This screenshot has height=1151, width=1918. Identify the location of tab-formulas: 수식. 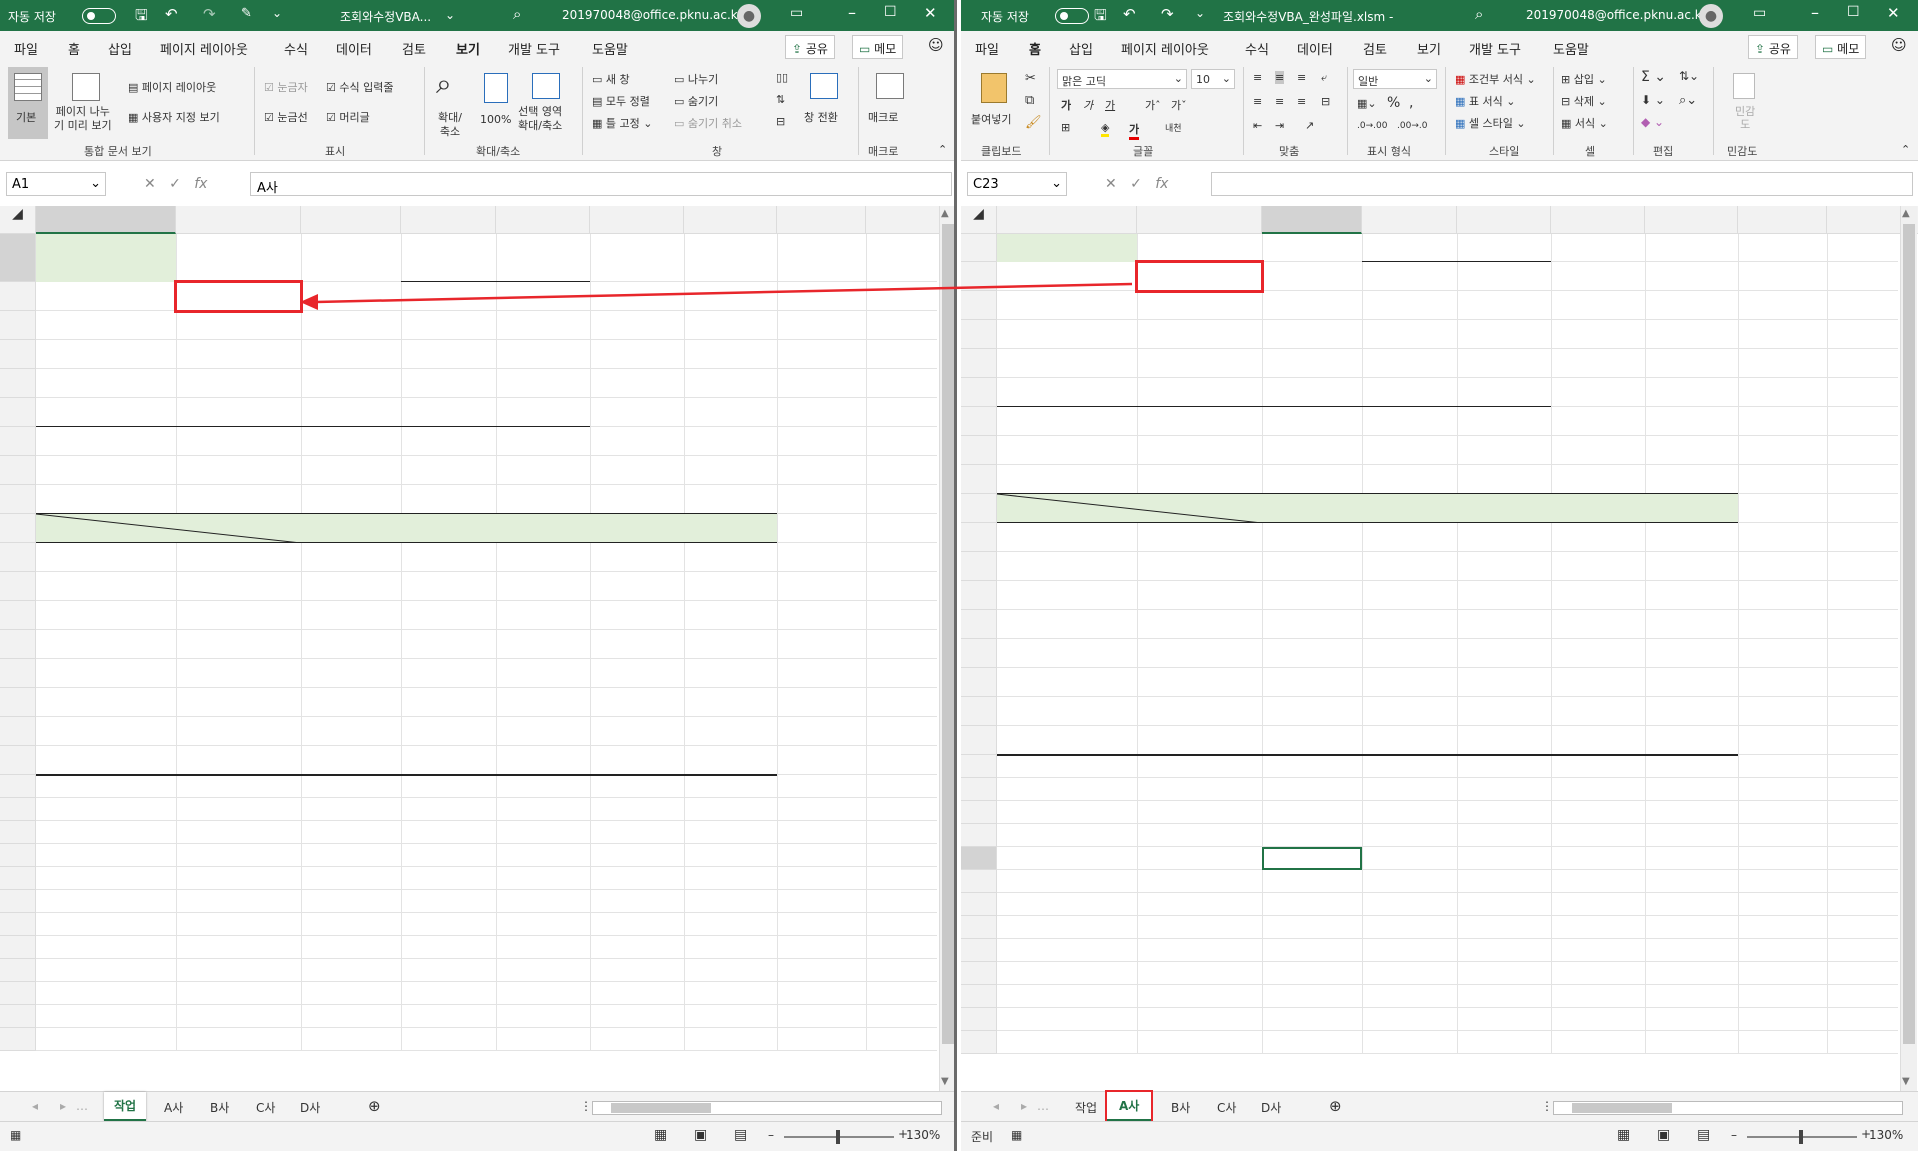
(296, 48).